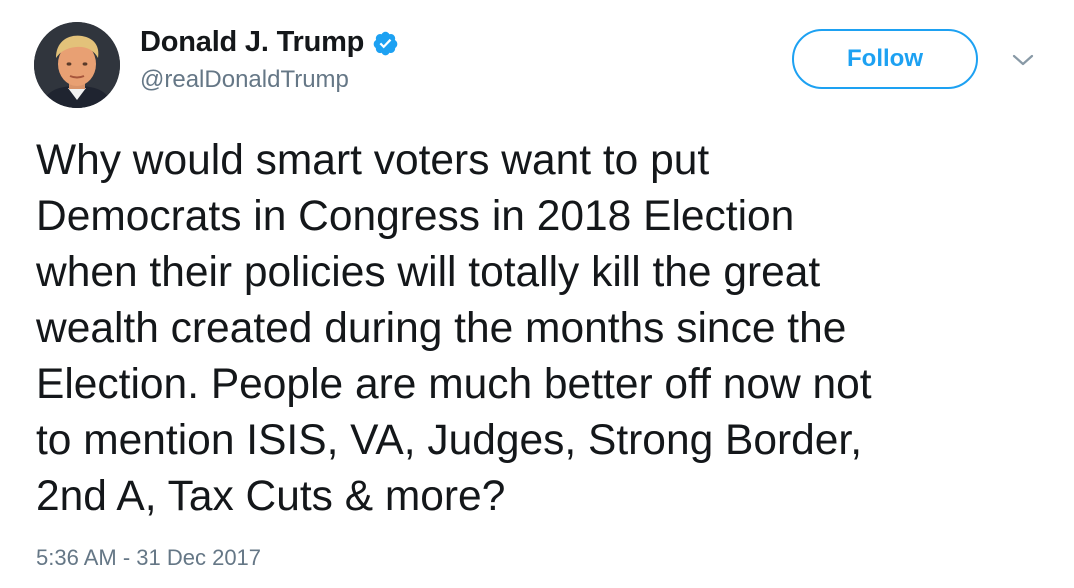  I want to click on more-options-button, so click(1023, 60).